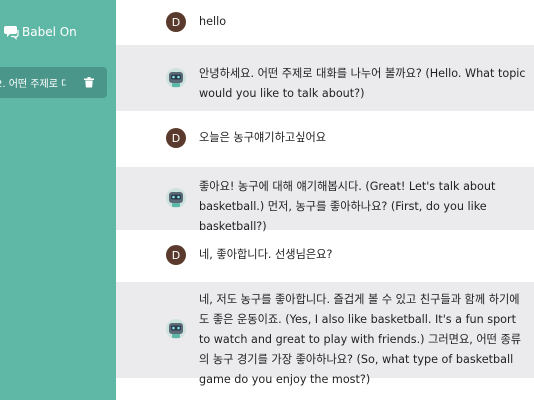 The width and height of the screenshot is (534, 400). I want to click on app-brand: Babel On, so click(40, 32).